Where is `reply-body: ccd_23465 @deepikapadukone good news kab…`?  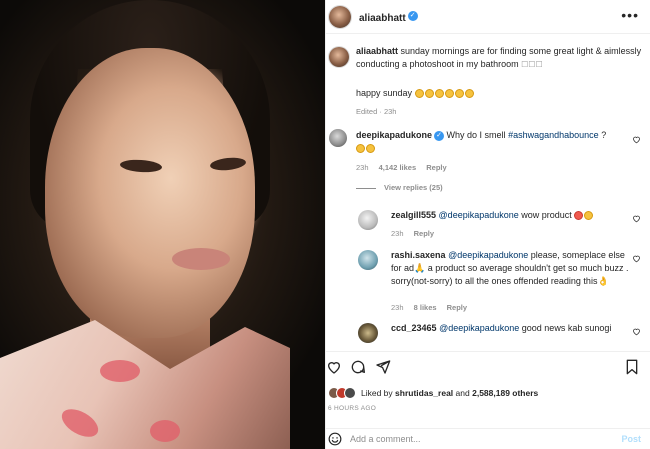 reply-body: ccd_23465 @deepikapadukone good news kab… is located at coordinates (511, 328).